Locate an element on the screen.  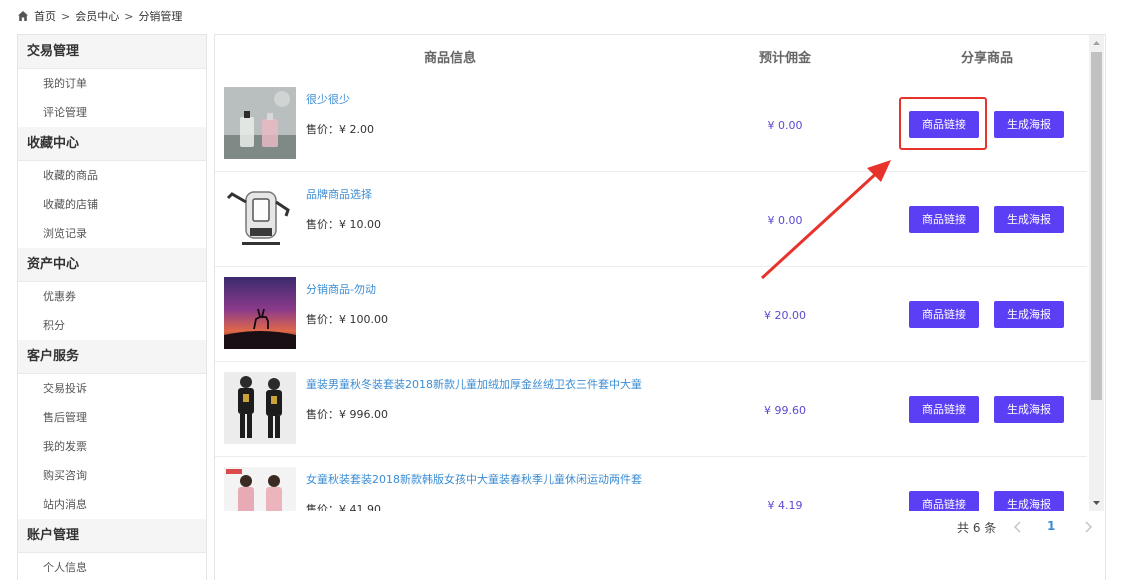
product-price: 售价：¥ 10.00 is located at coordinates (343, 224).